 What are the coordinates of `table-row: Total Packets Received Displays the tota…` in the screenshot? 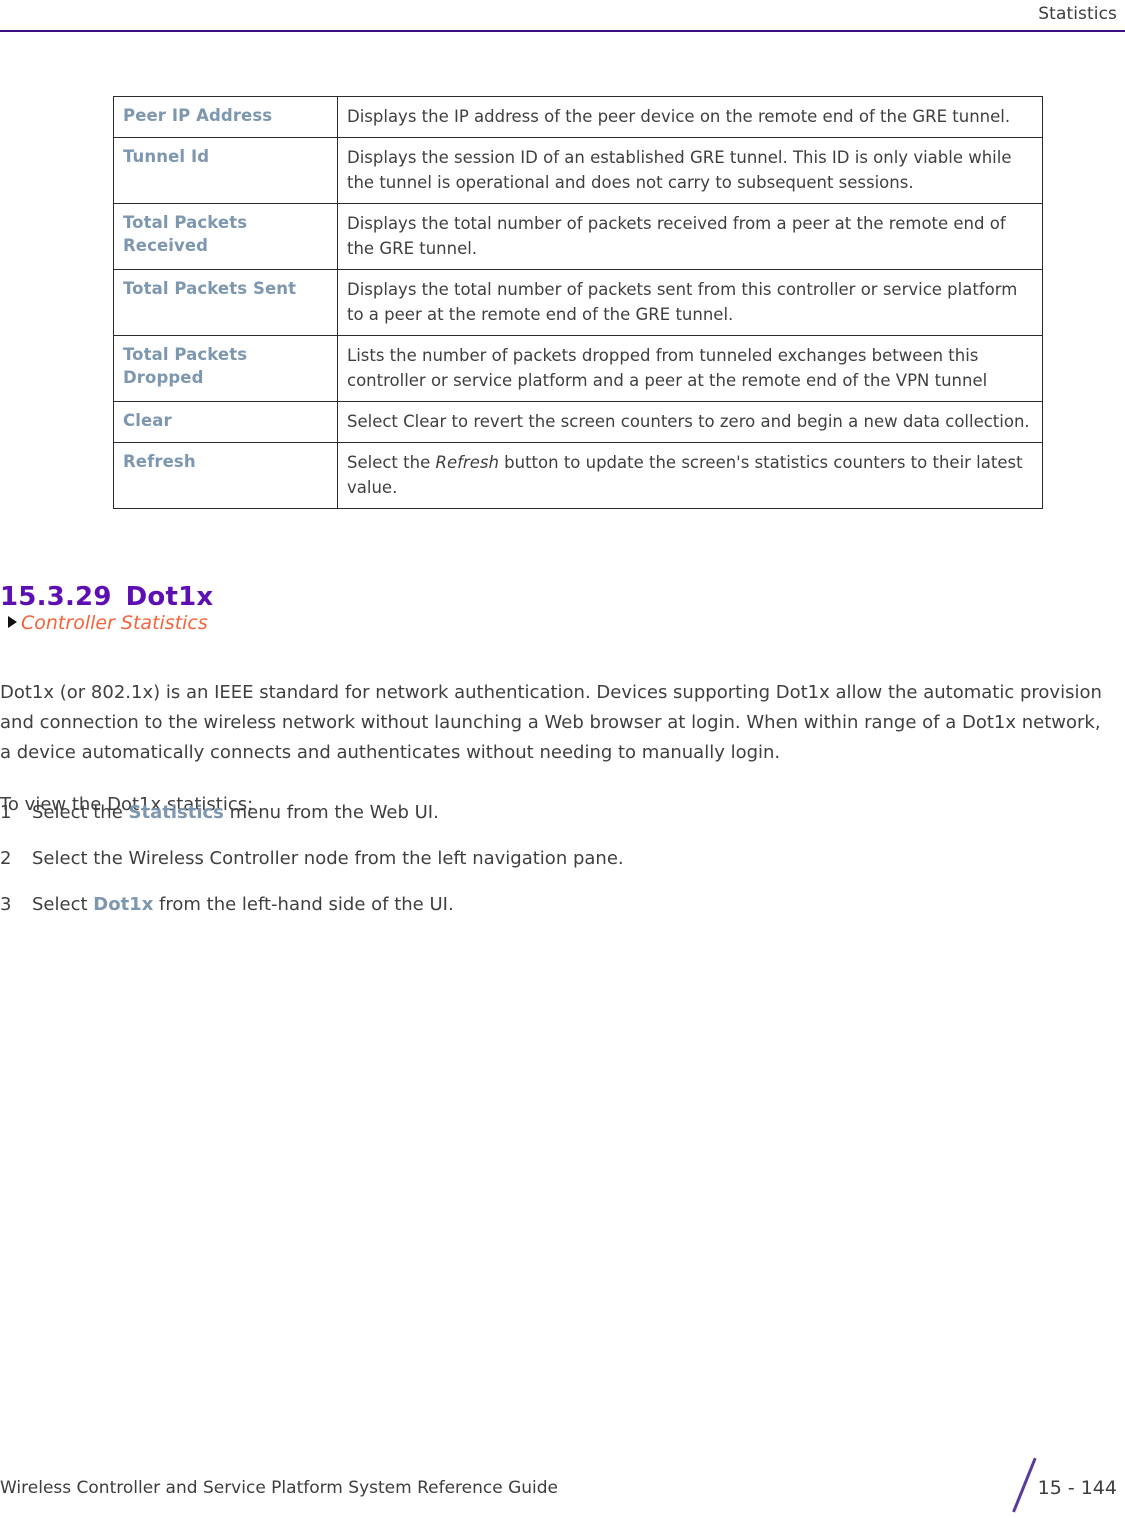 It's located at (578, 236).